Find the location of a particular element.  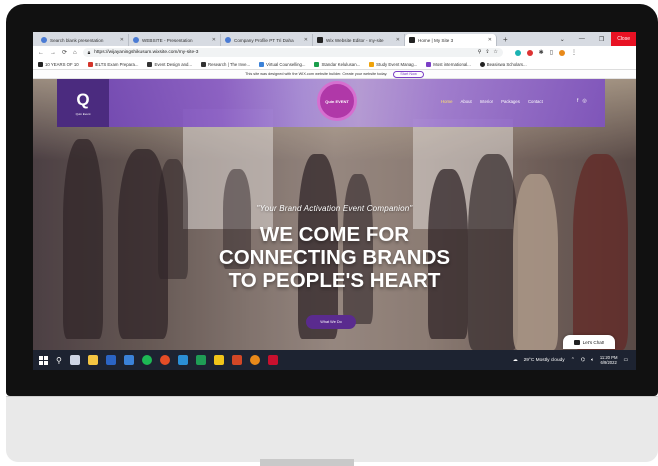

powerpoint-icon is located at coordinates (236, 360).